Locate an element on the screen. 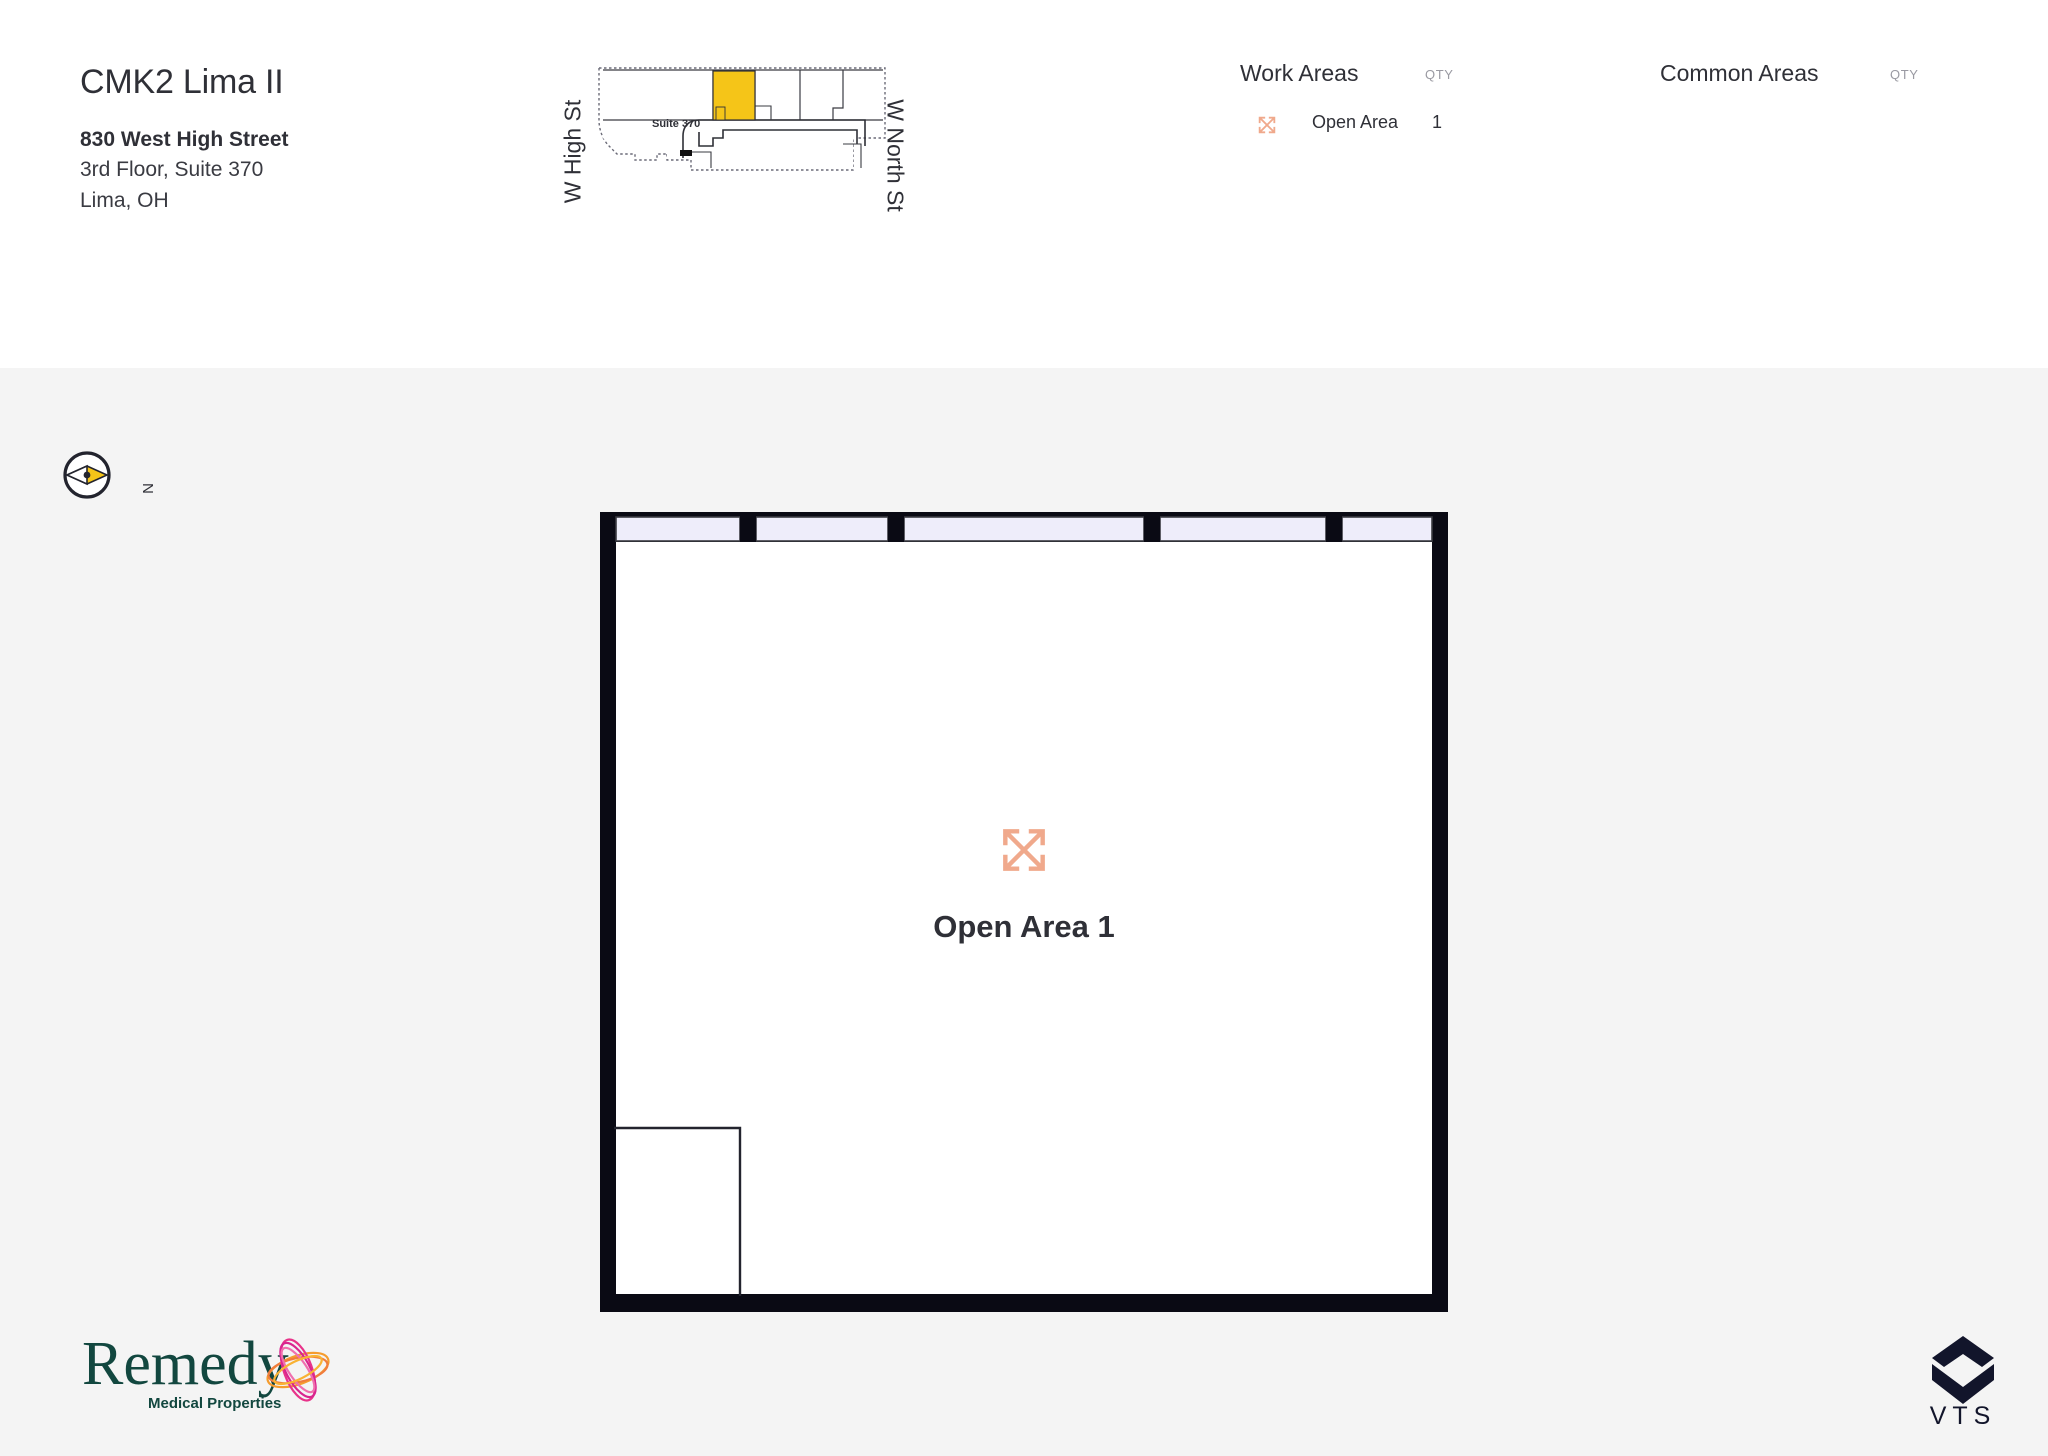 This screenshot has height=1456, width=2048. remedy-logo: Remedy Medical Properties is located at coordinates (222, 1373).